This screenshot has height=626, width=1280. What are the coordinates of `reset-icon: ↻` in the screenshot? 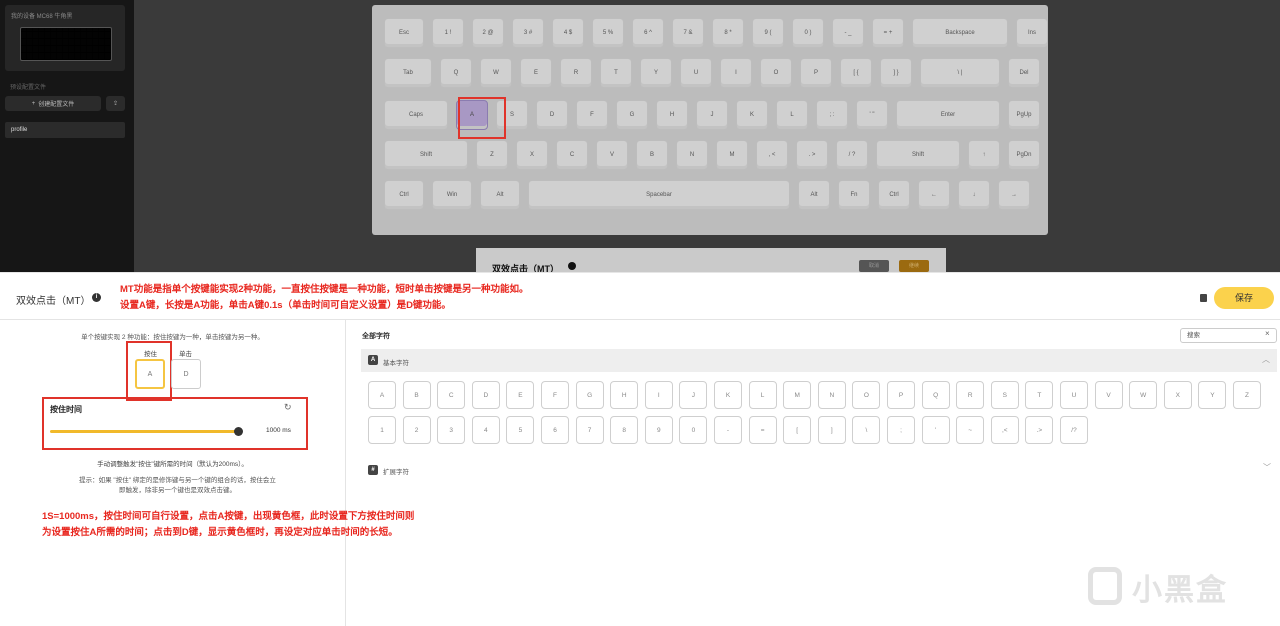 It's located at (288, 407).